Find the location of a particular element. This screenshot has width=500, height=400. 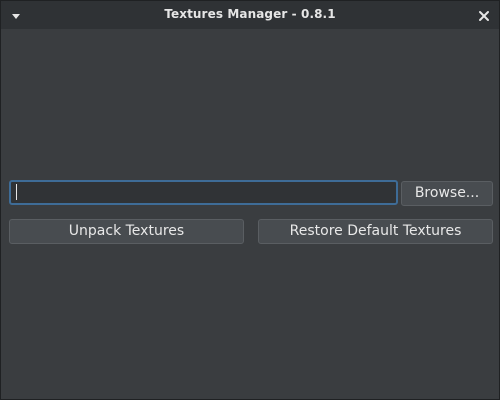

title-bar: Textures Manager - 0.8.1 is located at coordinates (250, 15).